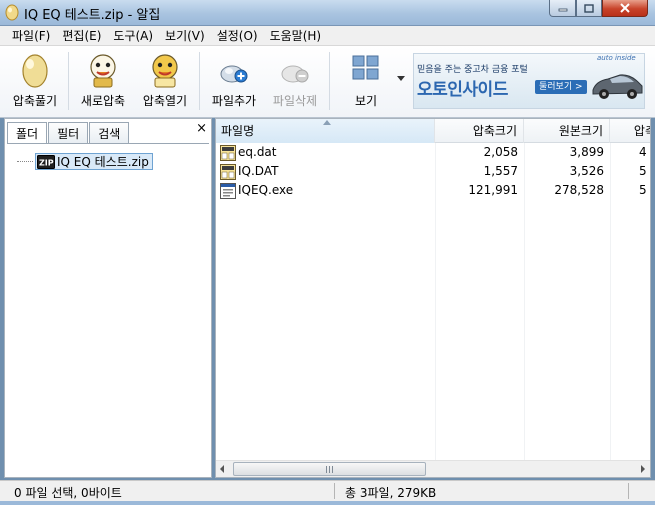  What do you see at coordinates (257, 152) in the screenshot?
I see `file-name: eq.dat` at bounding box center [257, 152].